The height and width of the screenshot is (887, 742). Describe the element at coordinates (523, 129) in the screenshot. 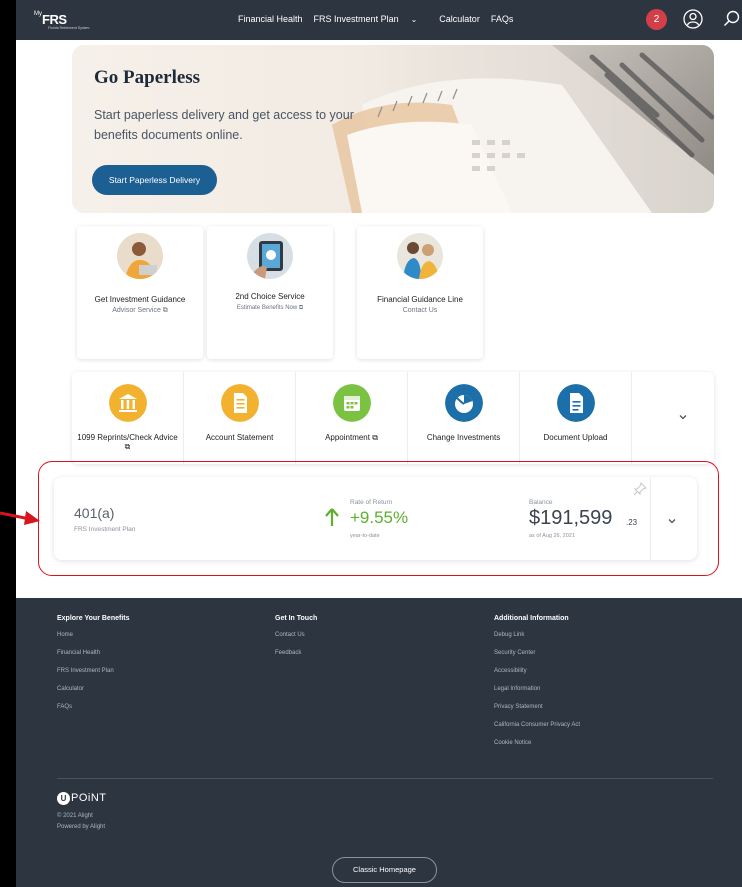

I see `hero-laptop-image` at that location.